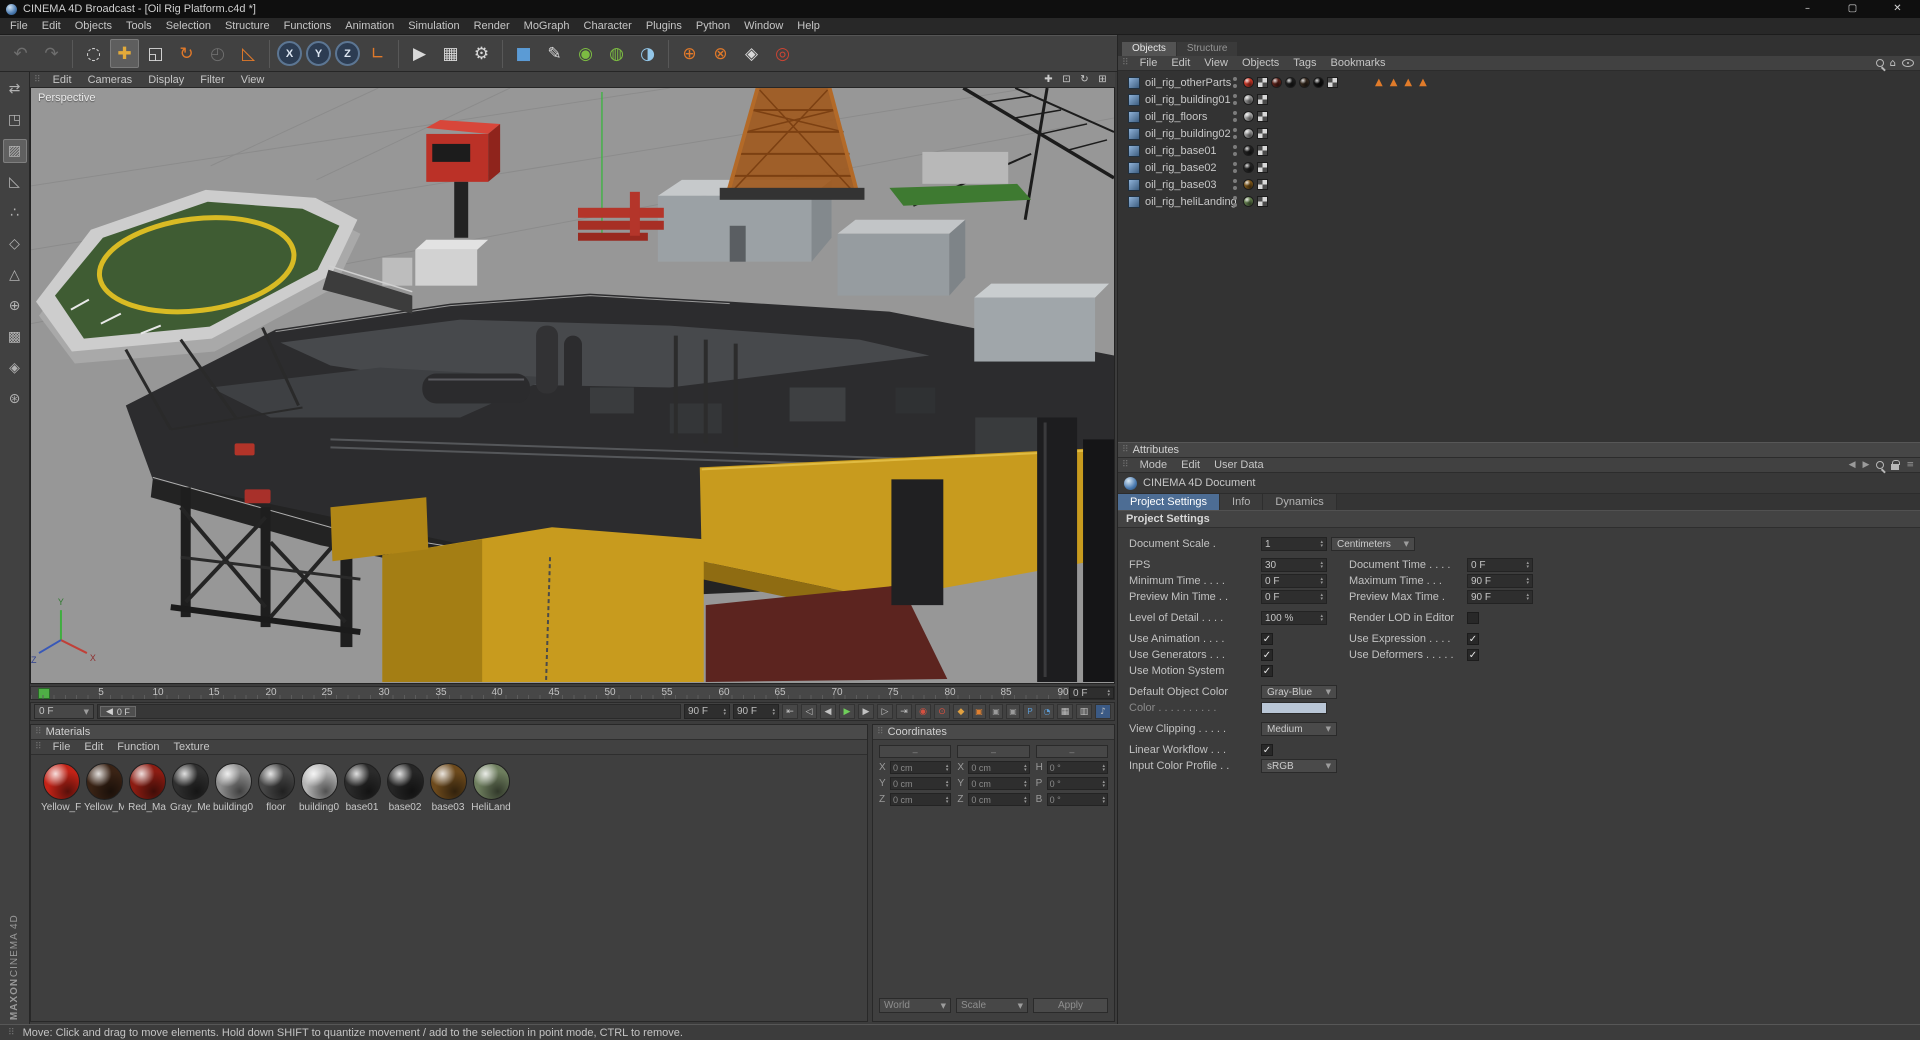  I want to click on use-animation-checkbox: ✓, so click(1267, 639).